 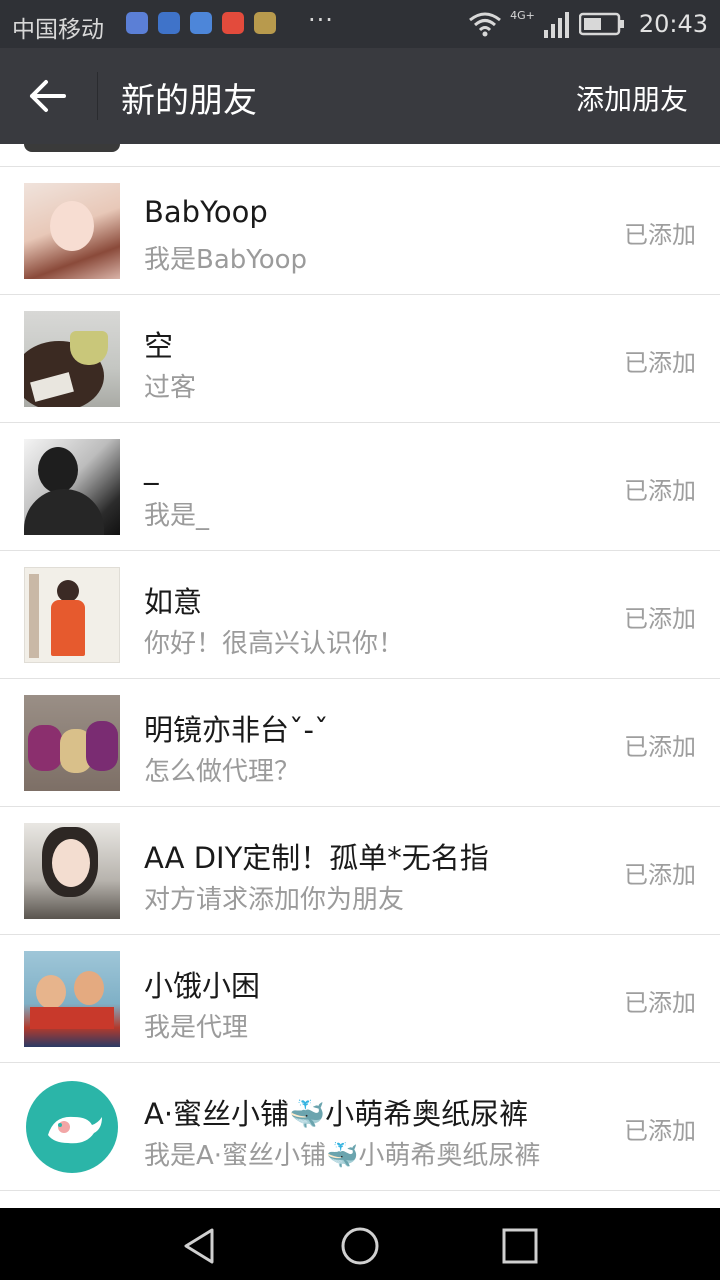 What do you see at coordinates (316, 858) in the screenshot?
I see `friend-name: AA DIY定制！孤单*无名指` at bounding box center [316, 858].